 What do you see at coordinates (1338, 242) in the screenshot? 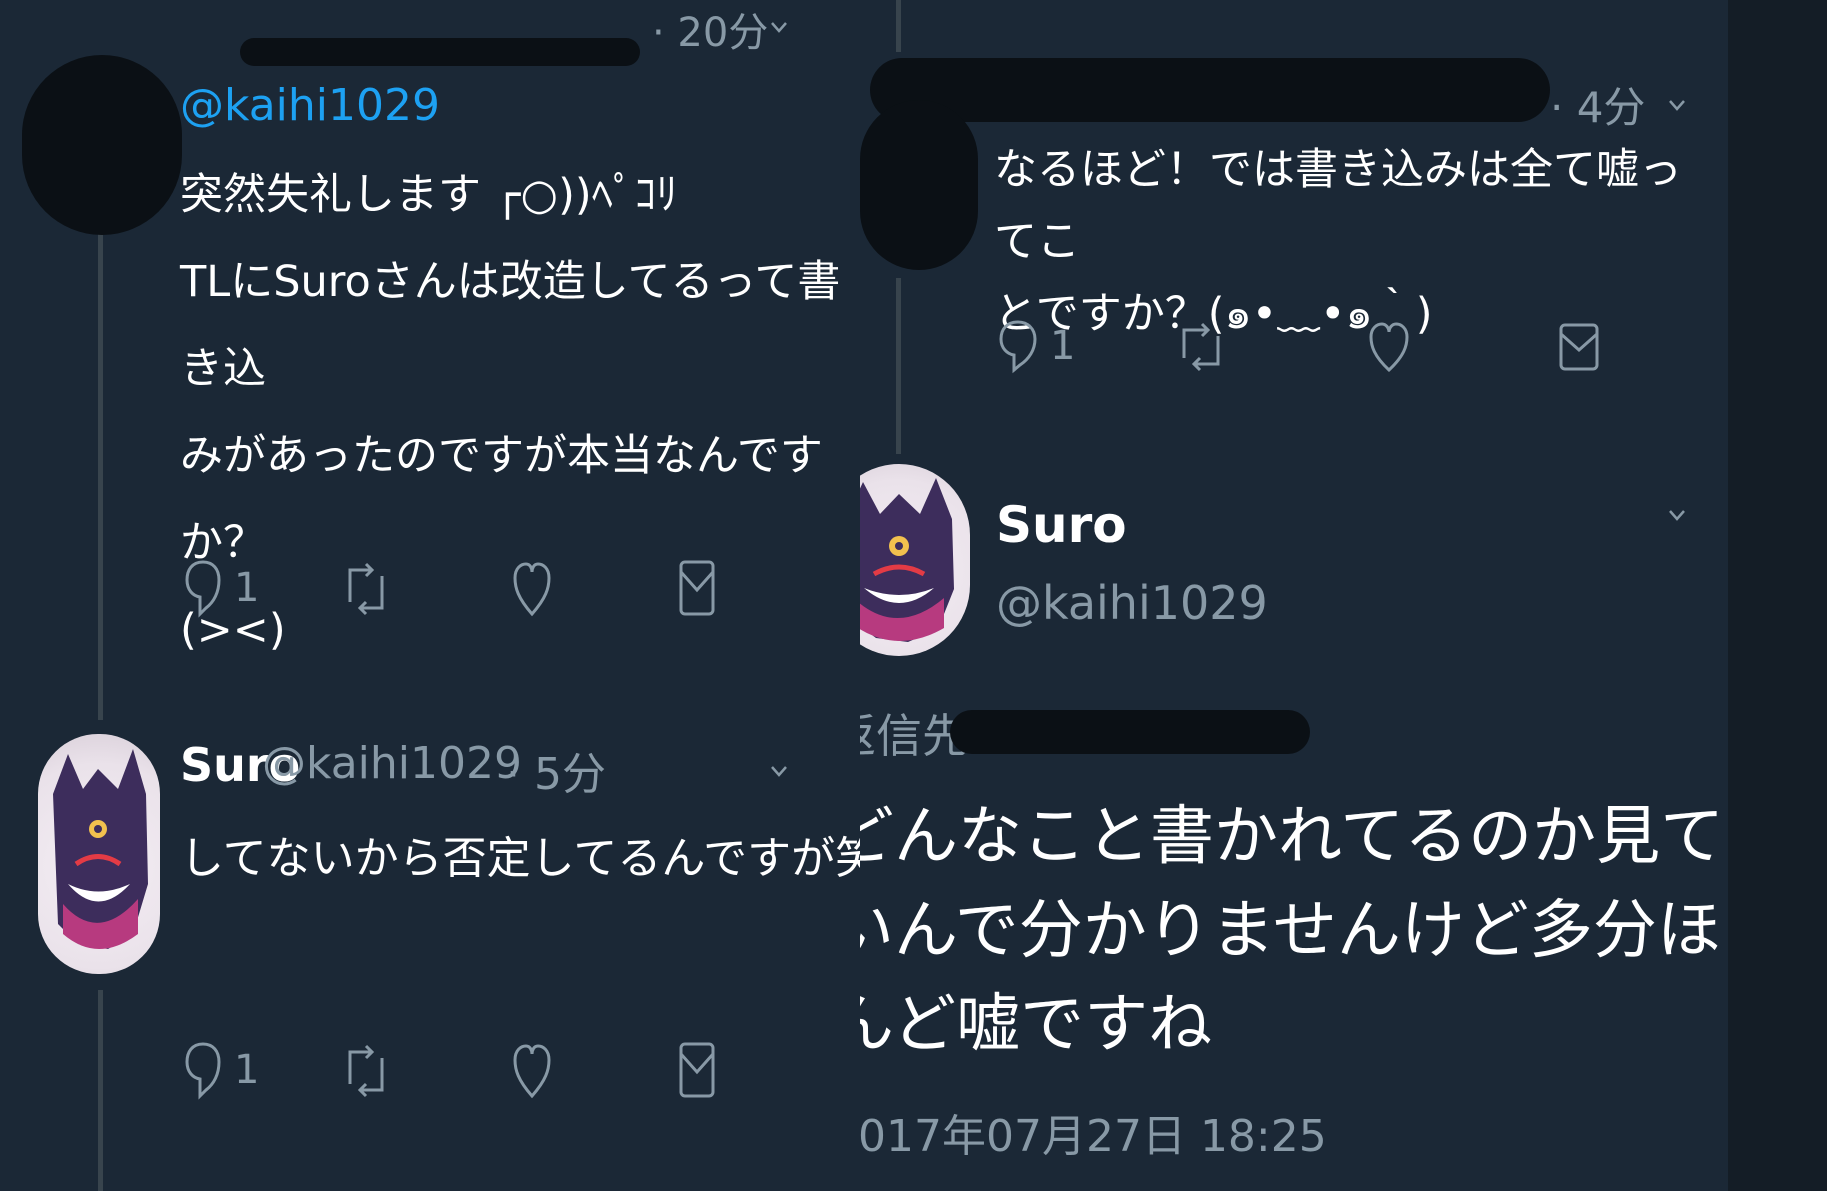
I see `tweet-text: なるほど！では書き込みは全て嘘ってこ とですか？(๑•﹏•๑｀)` at bounding box center [1338, 242].